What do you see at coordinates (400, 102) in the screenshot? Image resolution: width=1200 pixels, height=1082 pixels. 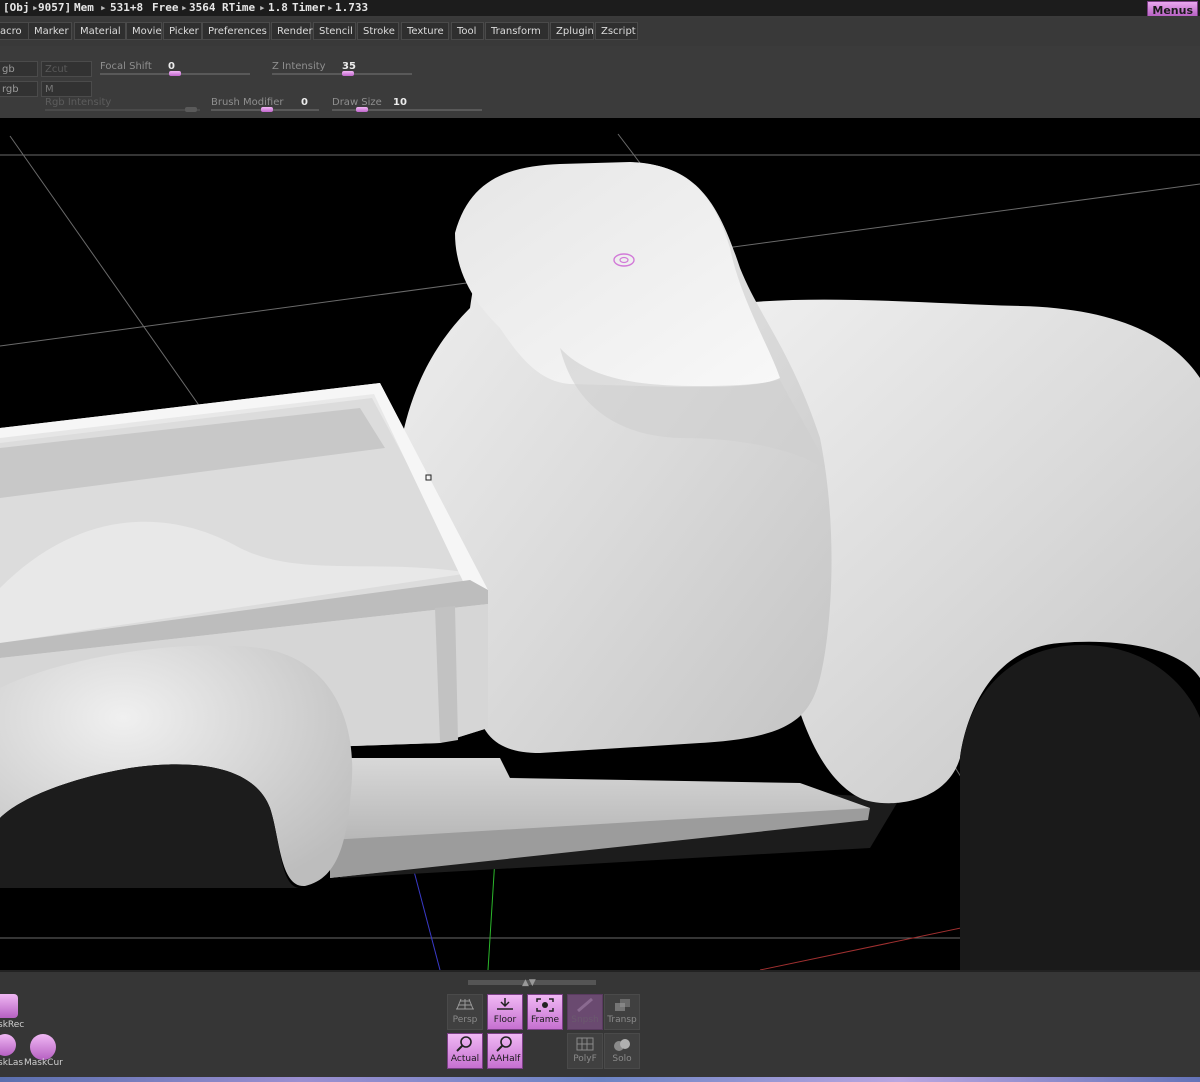 I see `draw-size-value: 10` at bounding box center [400, 102].